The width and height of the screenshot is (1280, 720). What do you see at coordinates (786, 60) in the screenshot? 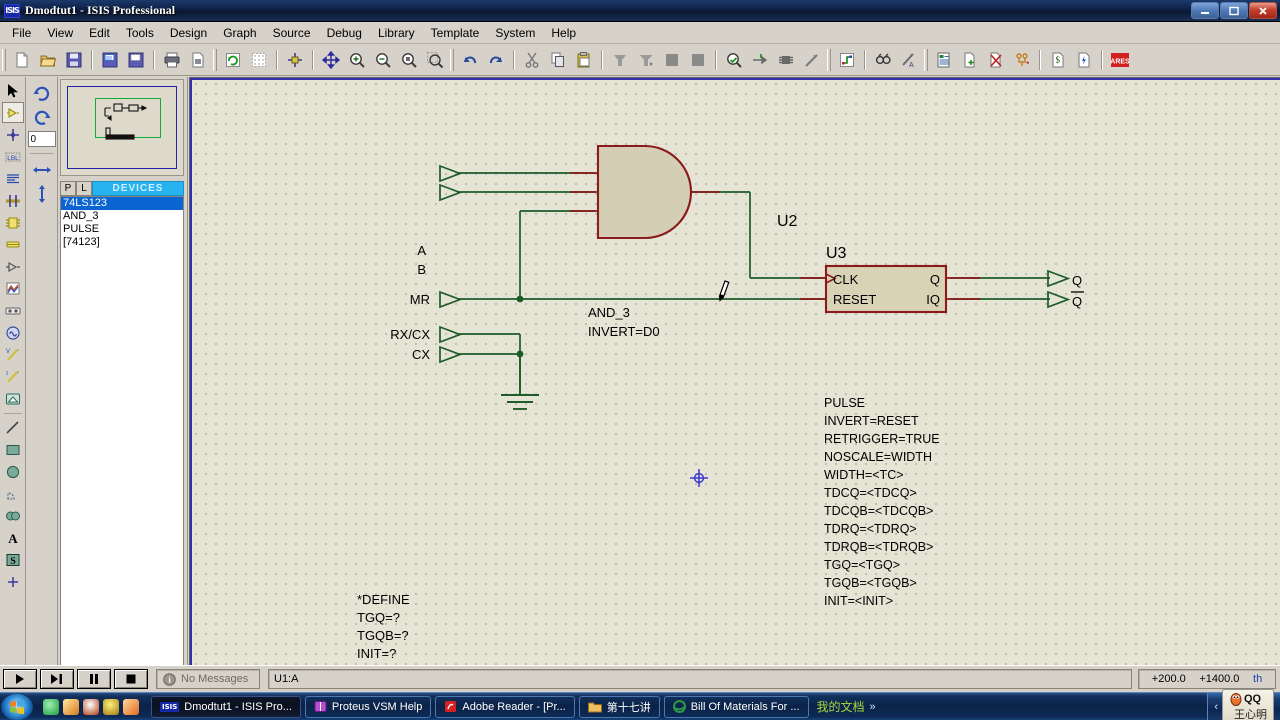
I see `packaging-tool-icon` at bounding box center [786, 60].